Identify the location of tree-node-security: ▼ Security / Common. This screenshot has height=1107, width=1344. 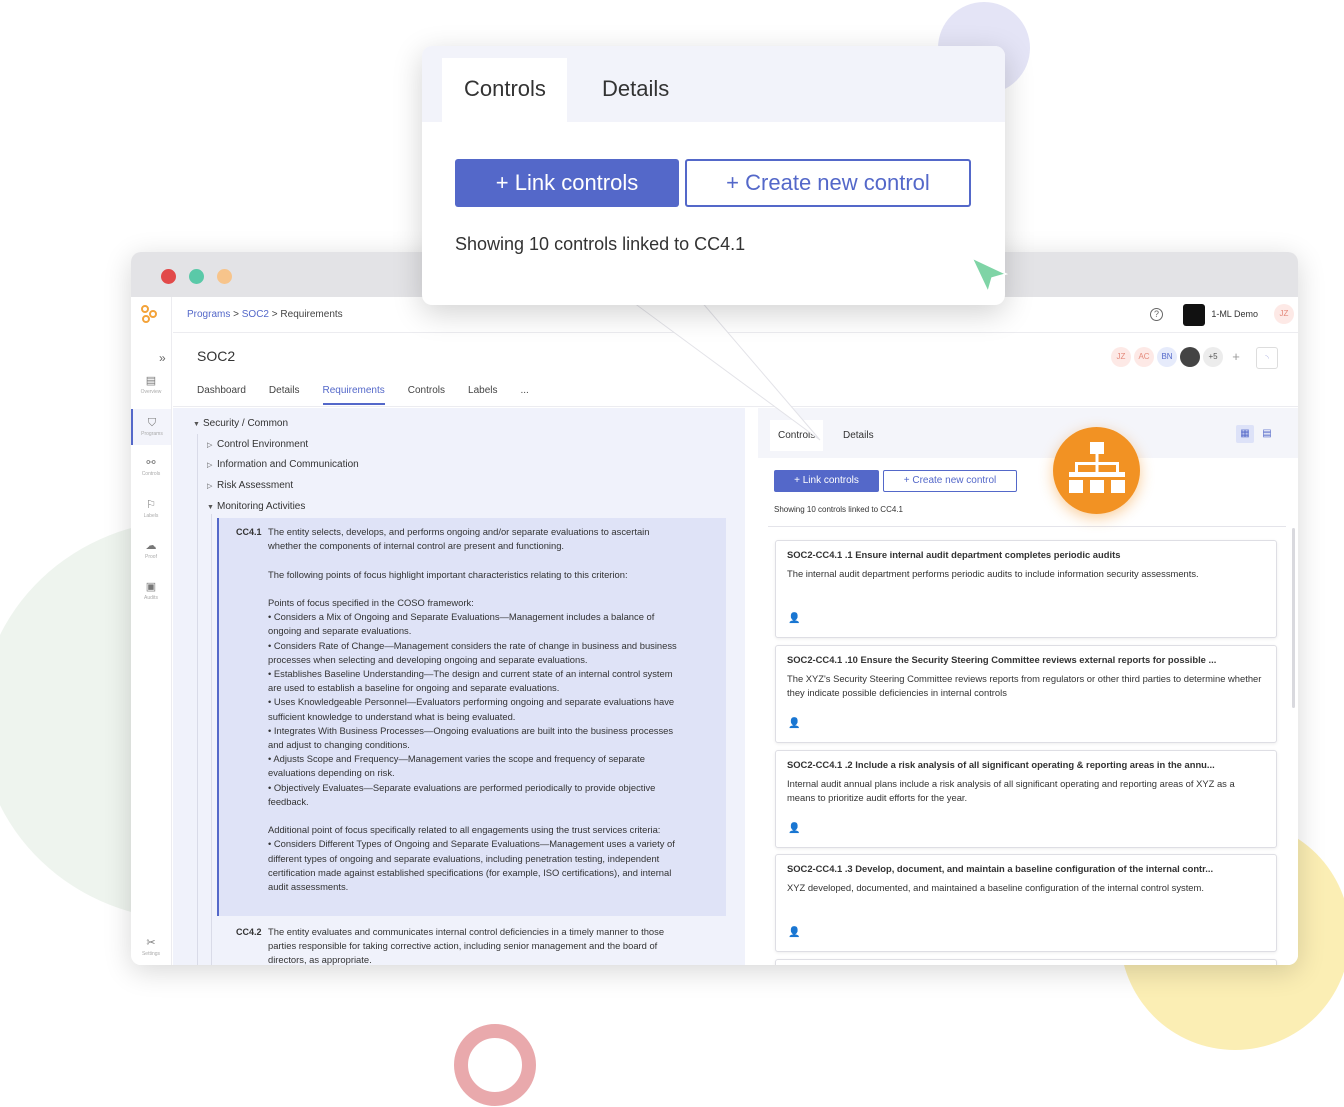
(240, 423).